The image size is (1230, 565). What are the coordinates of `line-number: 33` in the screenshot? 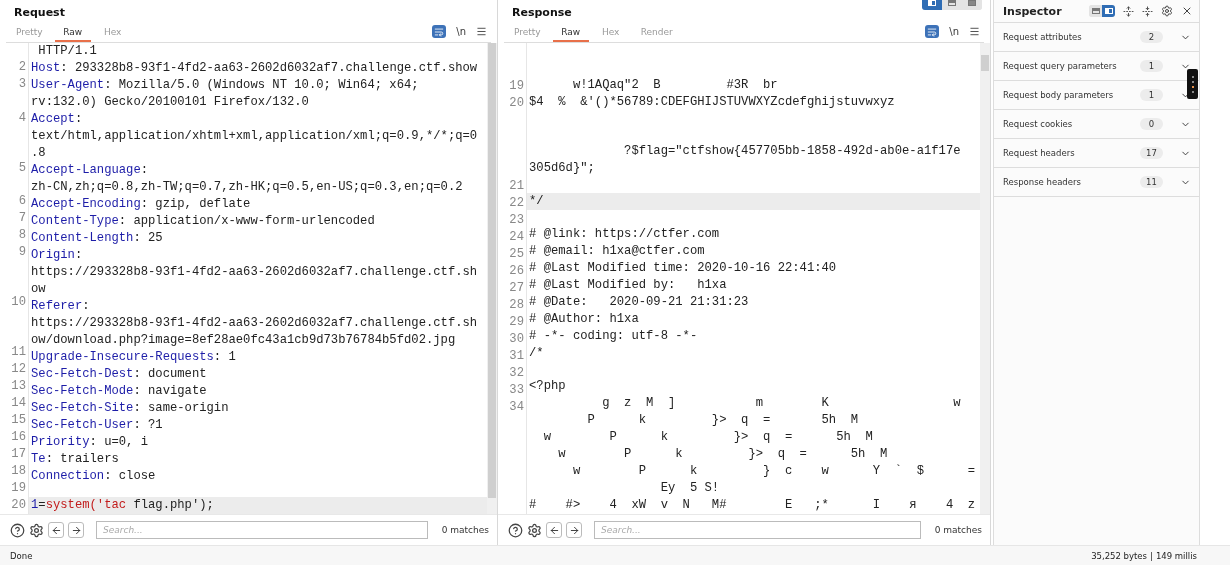 It's located at (516, 390).